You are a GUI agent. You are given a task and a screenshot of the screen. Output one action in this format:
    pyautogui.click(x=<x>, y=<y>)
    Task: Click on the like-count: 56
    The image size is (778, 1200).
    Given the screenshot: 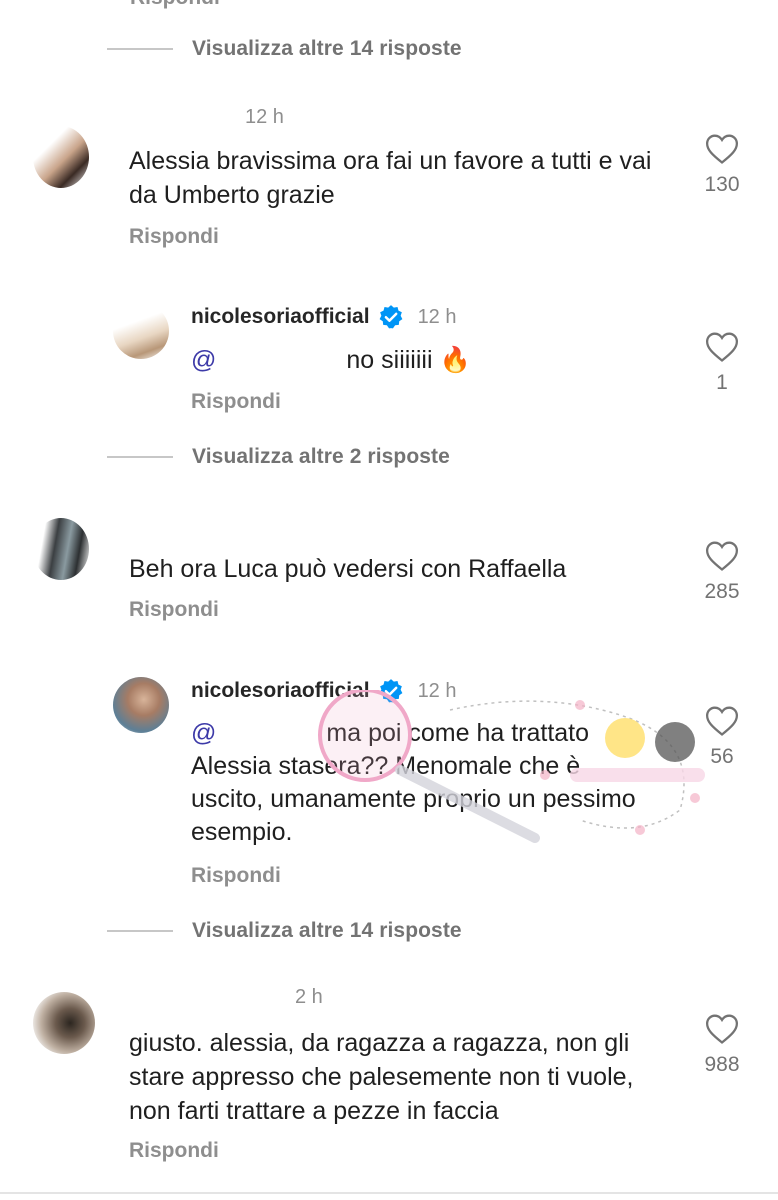 What is the action you would take?
    pyautogui.click(x=722, y=756)
    